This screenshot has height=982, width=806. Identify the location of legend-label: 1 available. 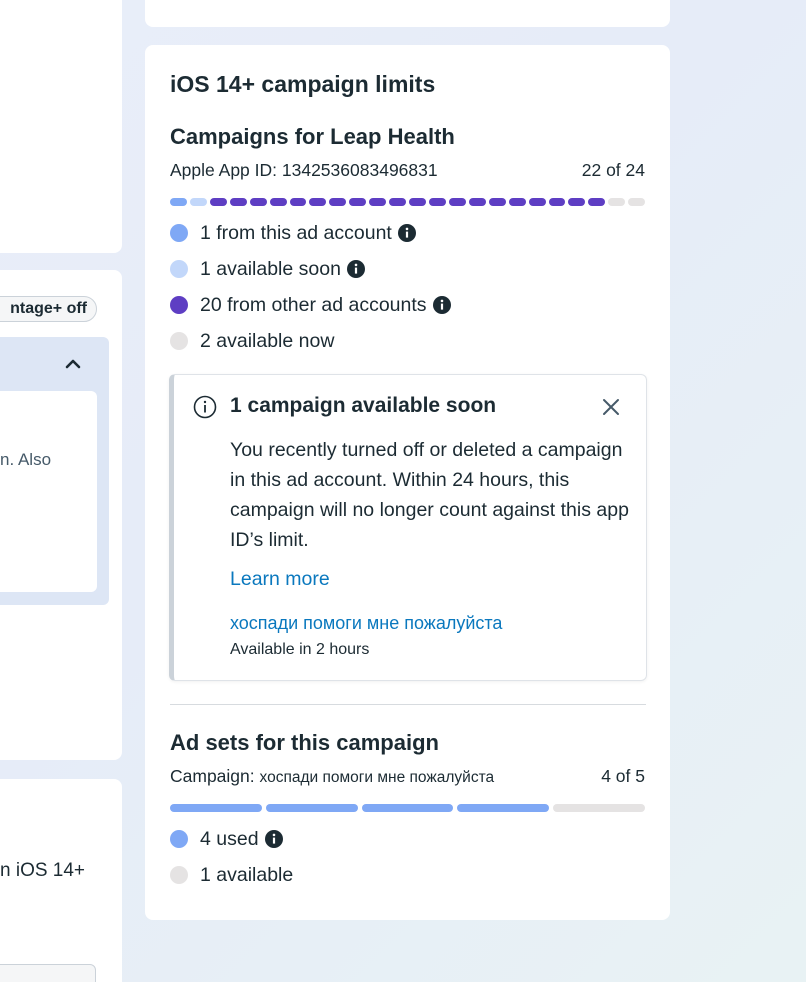
(247, 874).